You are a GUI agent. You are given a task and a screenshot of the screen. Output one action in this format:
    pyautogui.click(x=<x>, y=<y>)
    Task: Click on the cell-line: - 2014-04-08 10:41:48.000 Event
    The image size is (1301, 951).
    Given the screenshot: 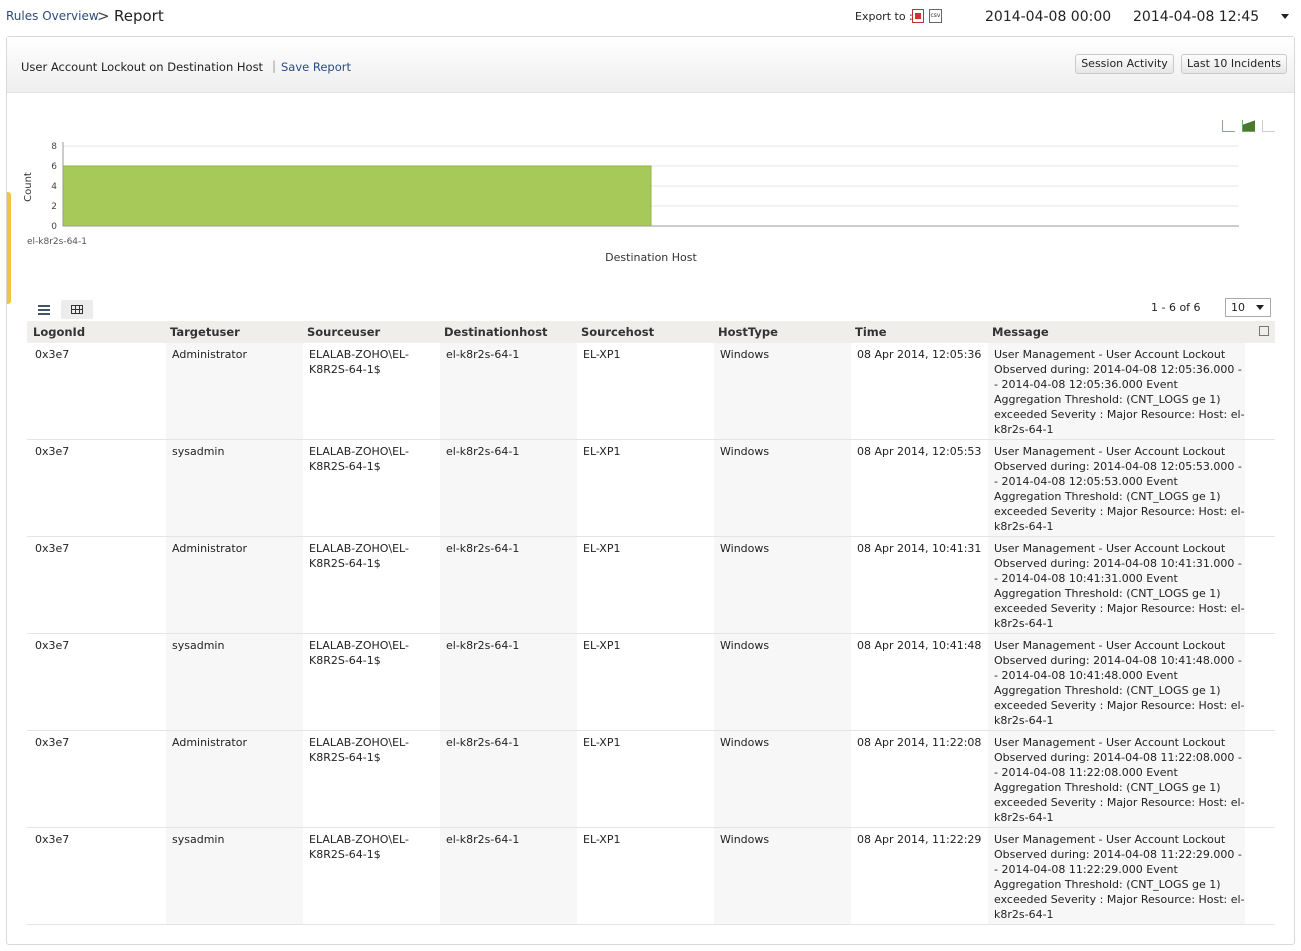 What is the action you would take?
    pyautogui.click(x=1086, y=675)
    